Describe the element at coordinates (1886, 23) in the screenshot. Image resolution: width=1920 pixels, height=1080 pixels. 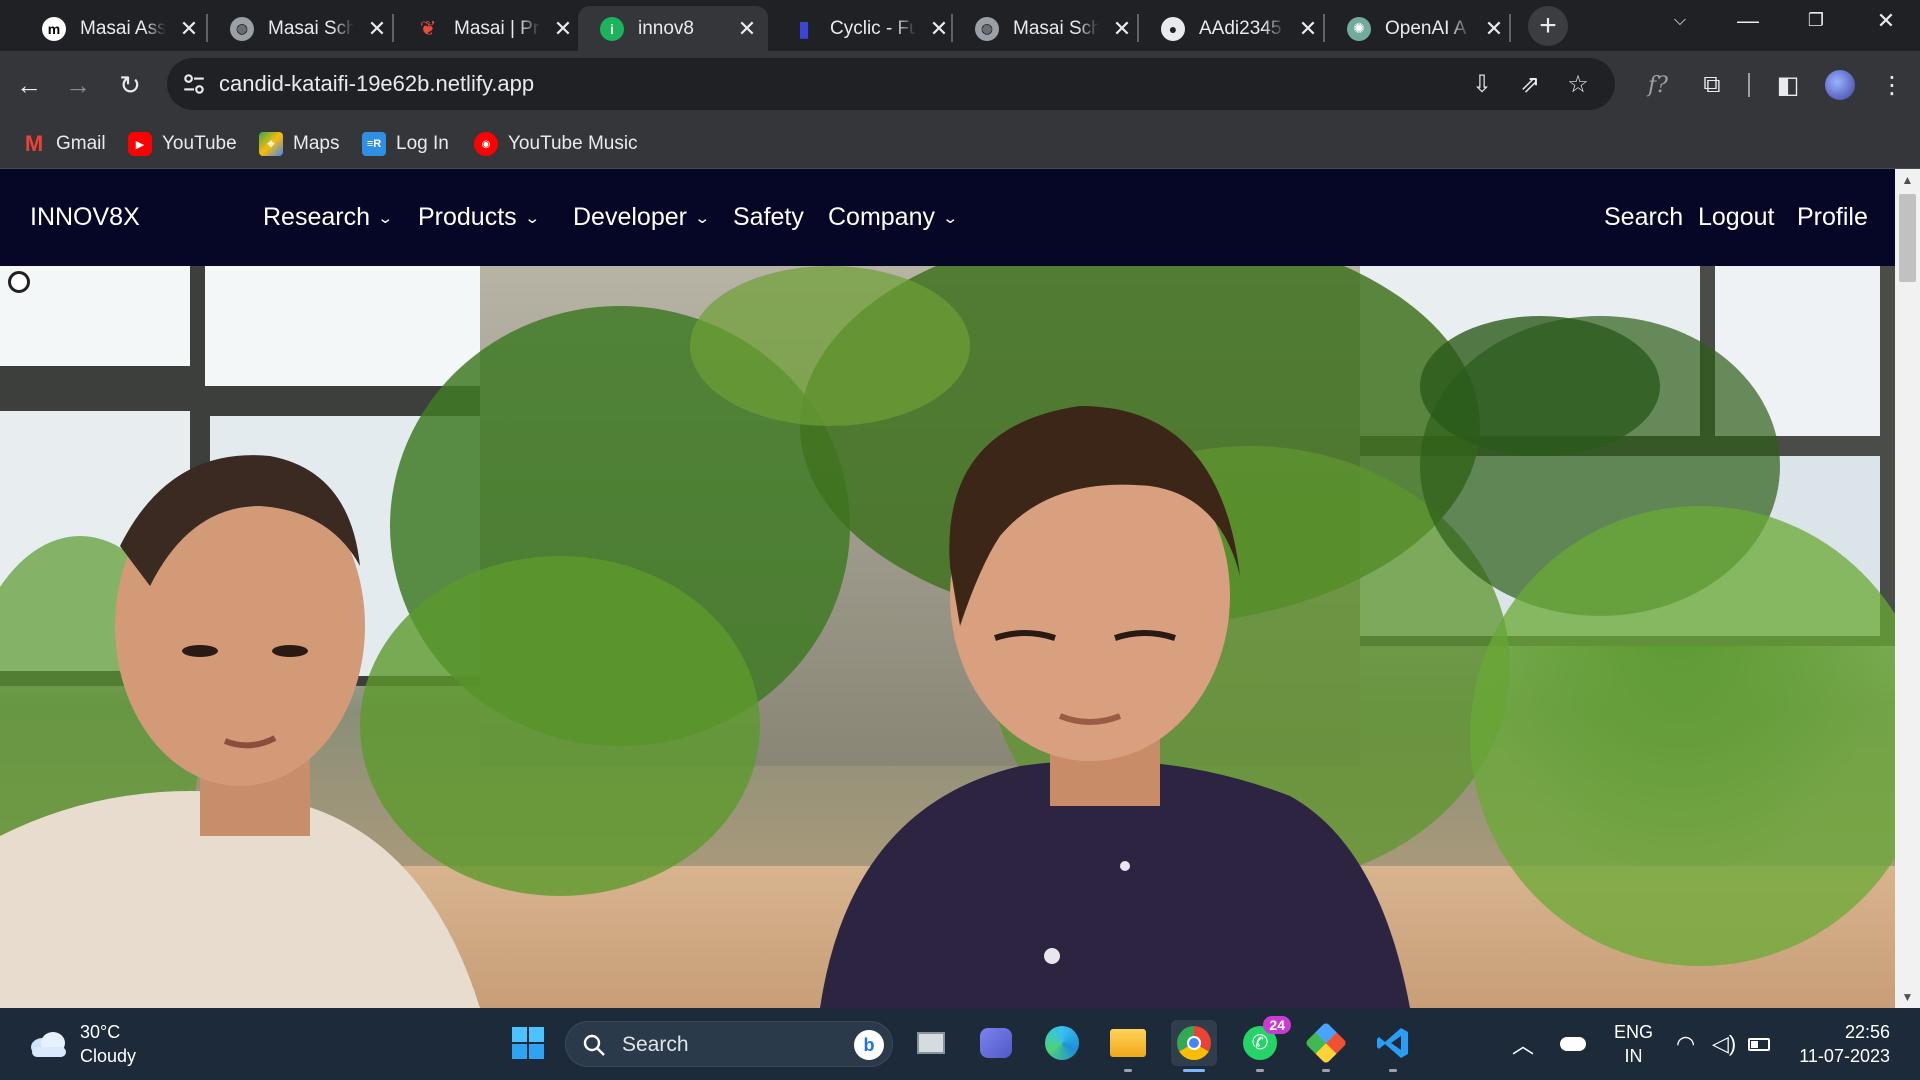
I see `close-window-button: ✕` at that location.